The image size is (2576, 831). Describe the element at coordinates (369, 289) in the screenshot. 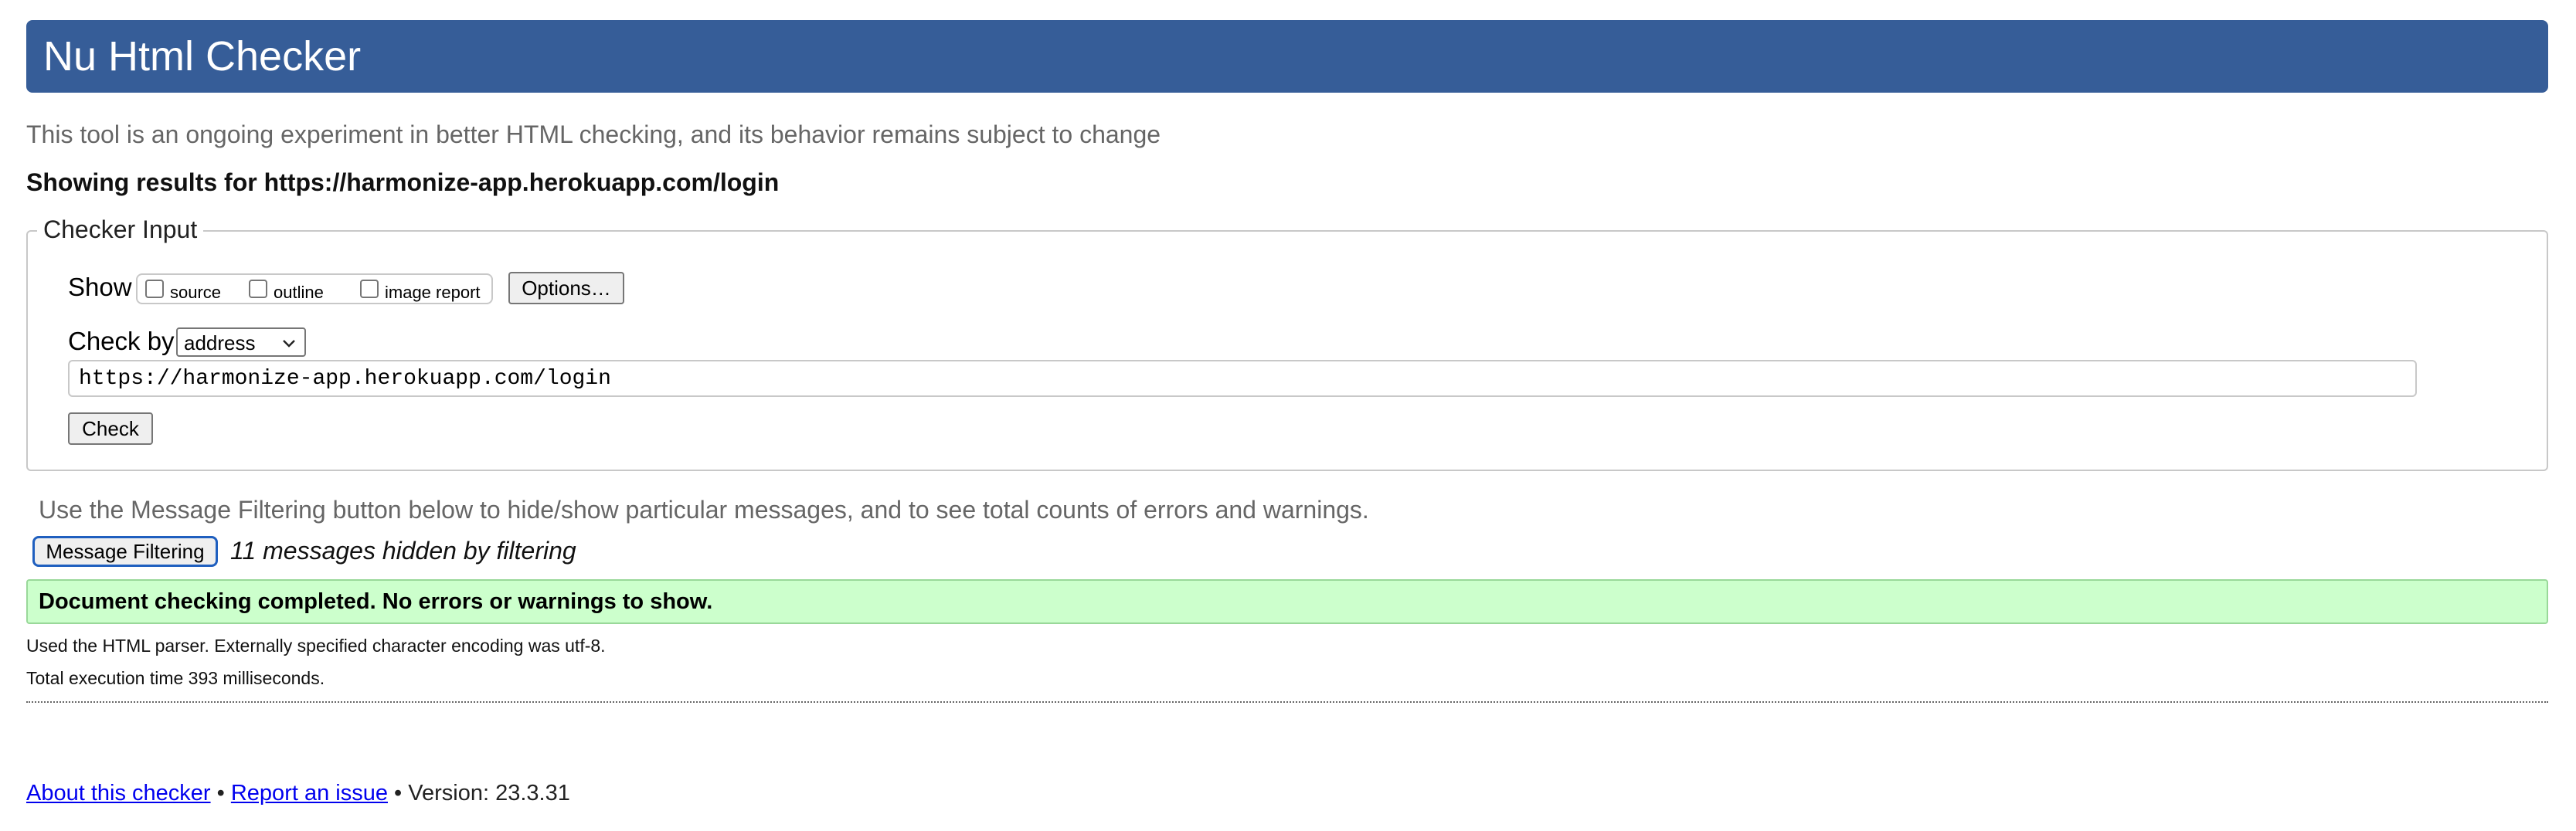

I see `image-report-checkbox` at that location.